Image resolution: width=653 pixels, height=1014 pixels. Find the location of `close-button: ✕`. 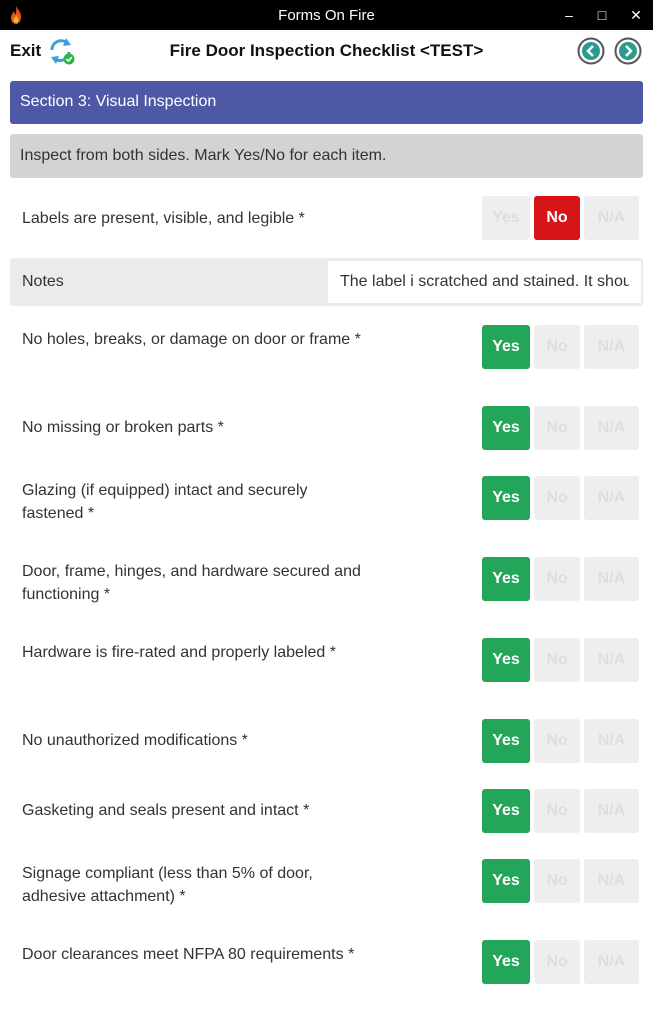

close-button: ✕ is located at coordinates (636, 15).